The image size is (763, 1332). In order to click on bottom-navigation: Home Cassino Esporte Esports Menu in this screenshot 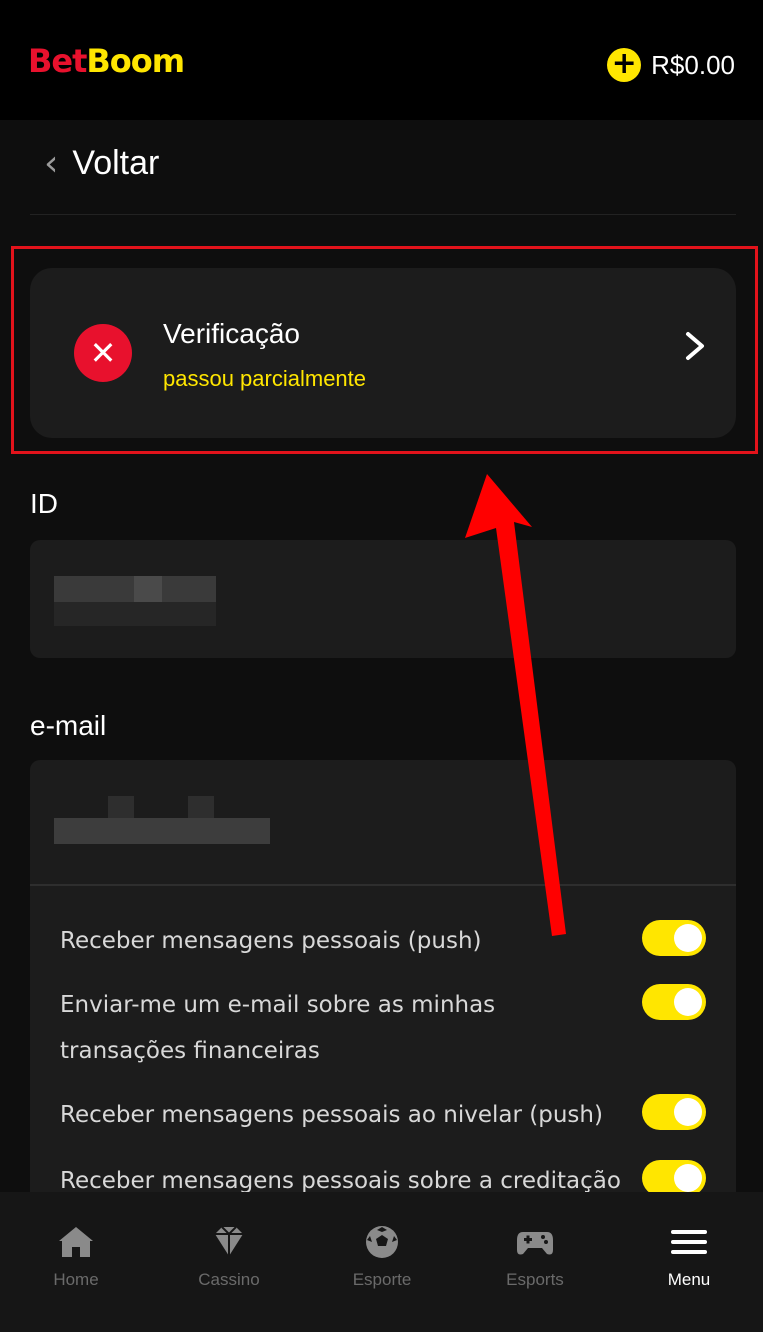, I will do `click(381, 1262)`.